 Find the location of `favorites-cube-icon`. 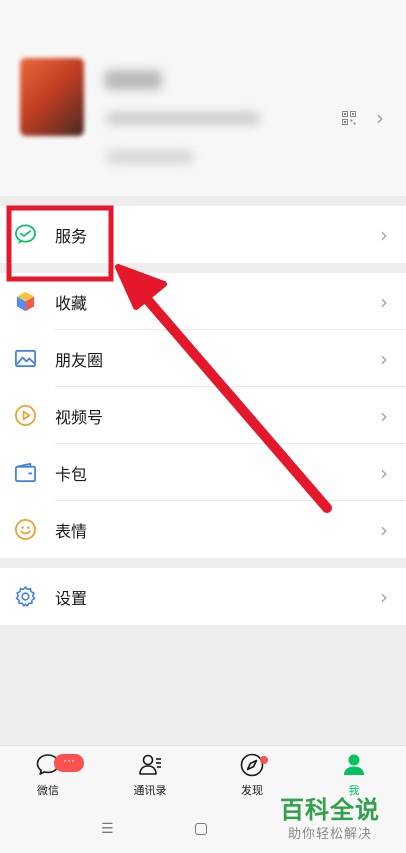

favorites-cube-icon is located at coordinates (25, 301).